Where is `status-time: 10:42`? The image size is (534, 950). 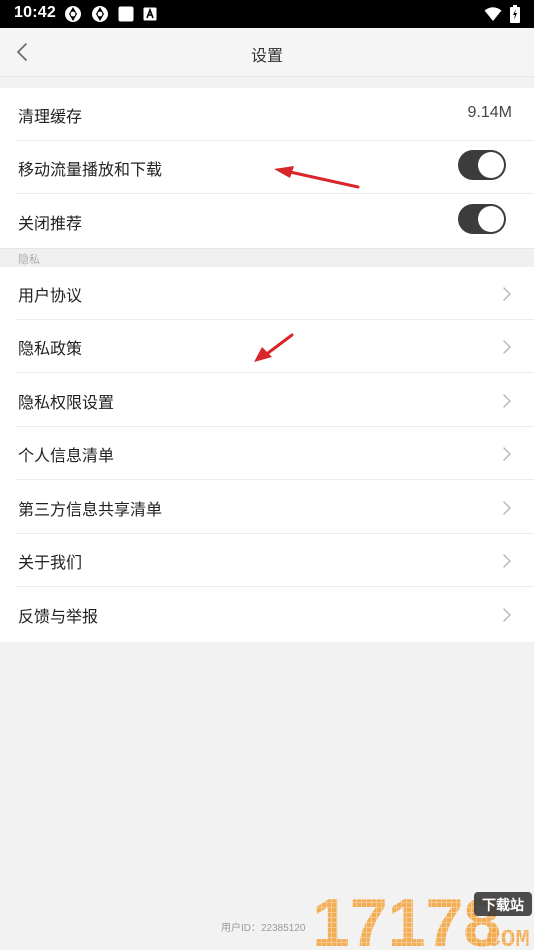 status-time: 10:42 is located at coordinates (35, 12).